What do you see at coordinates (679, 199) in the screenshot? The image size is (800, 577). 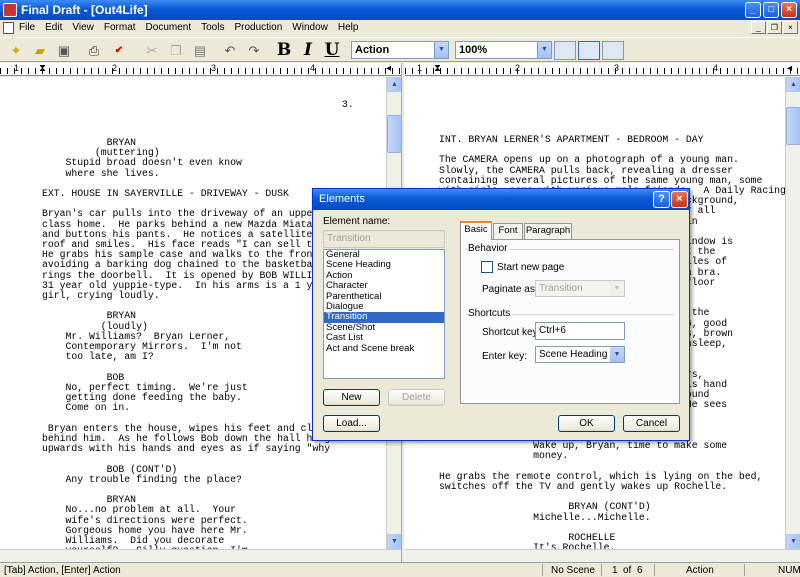 I see `dialog-close-button: ×` at bounding box center [679, 199].